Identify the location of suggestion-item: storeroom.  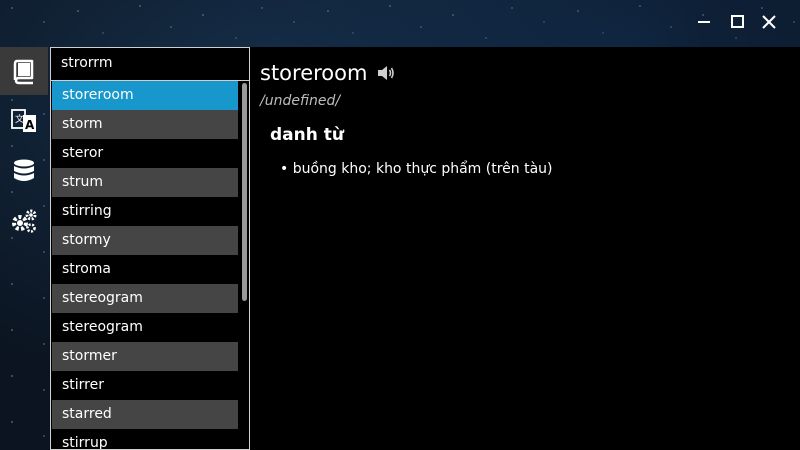
(145, 95).